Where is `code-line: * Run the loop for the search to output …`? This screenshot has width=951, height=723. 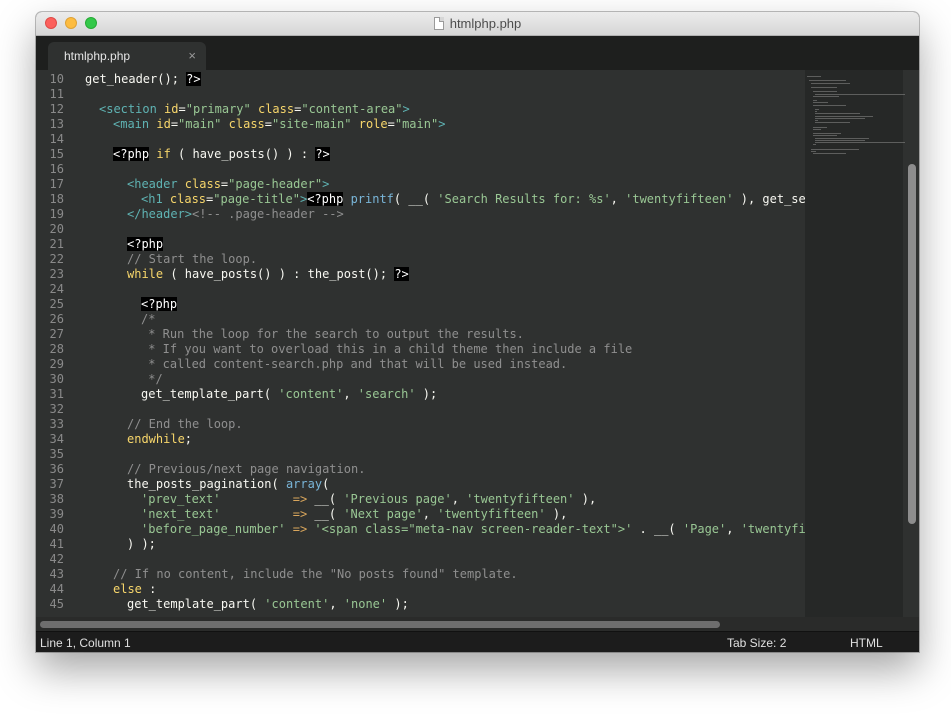
code-line: * Run the loop for the search to output … is located at coordinates (332, 334).